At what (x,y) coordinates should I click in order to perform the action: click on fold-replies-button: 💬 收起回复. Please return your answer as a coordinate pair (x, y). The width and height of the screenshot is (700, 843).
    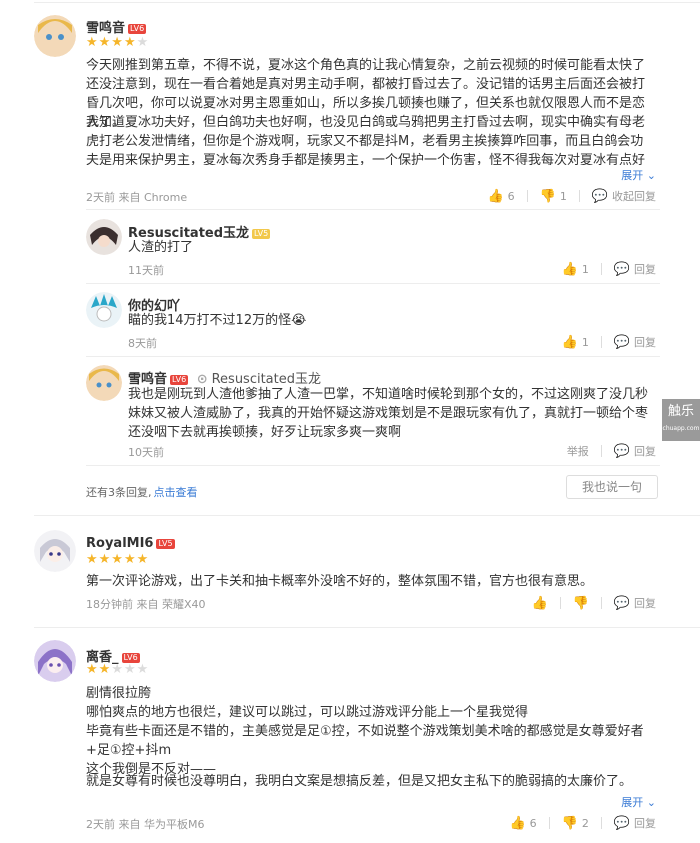
    Looking at the image, I should click on (624, 196).